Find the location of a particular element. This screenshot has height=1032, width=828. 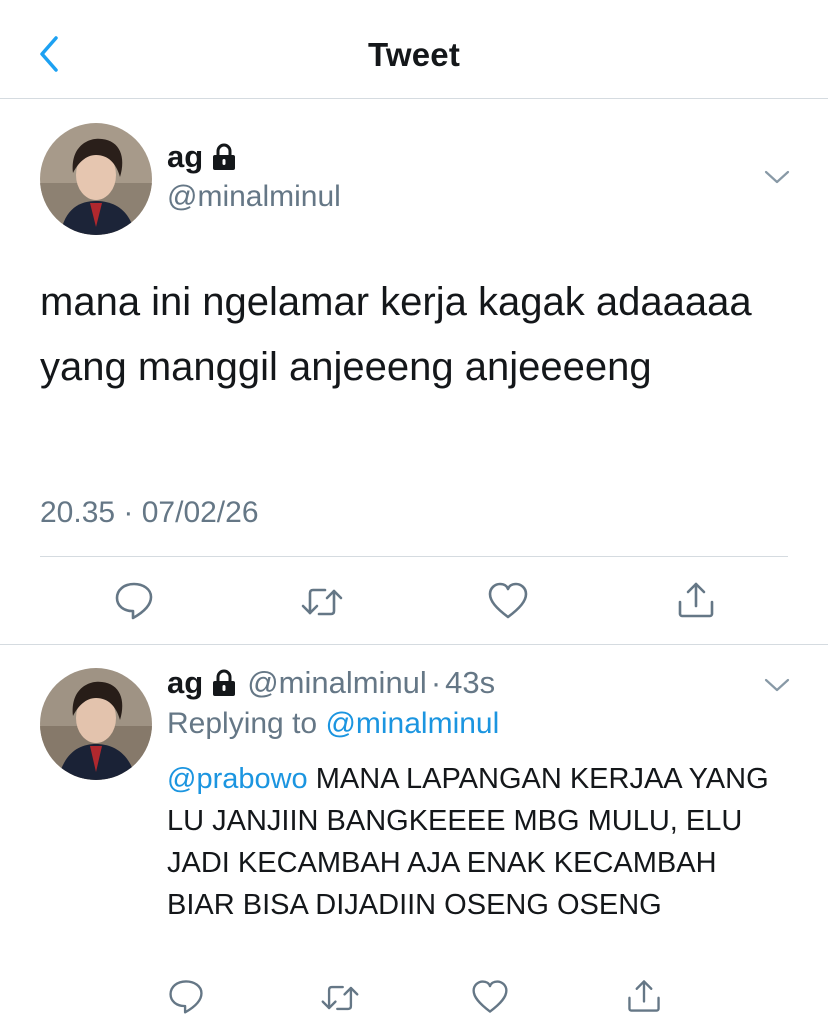

reply-author-handle: @minalminul is located at coordinates (337, 683).